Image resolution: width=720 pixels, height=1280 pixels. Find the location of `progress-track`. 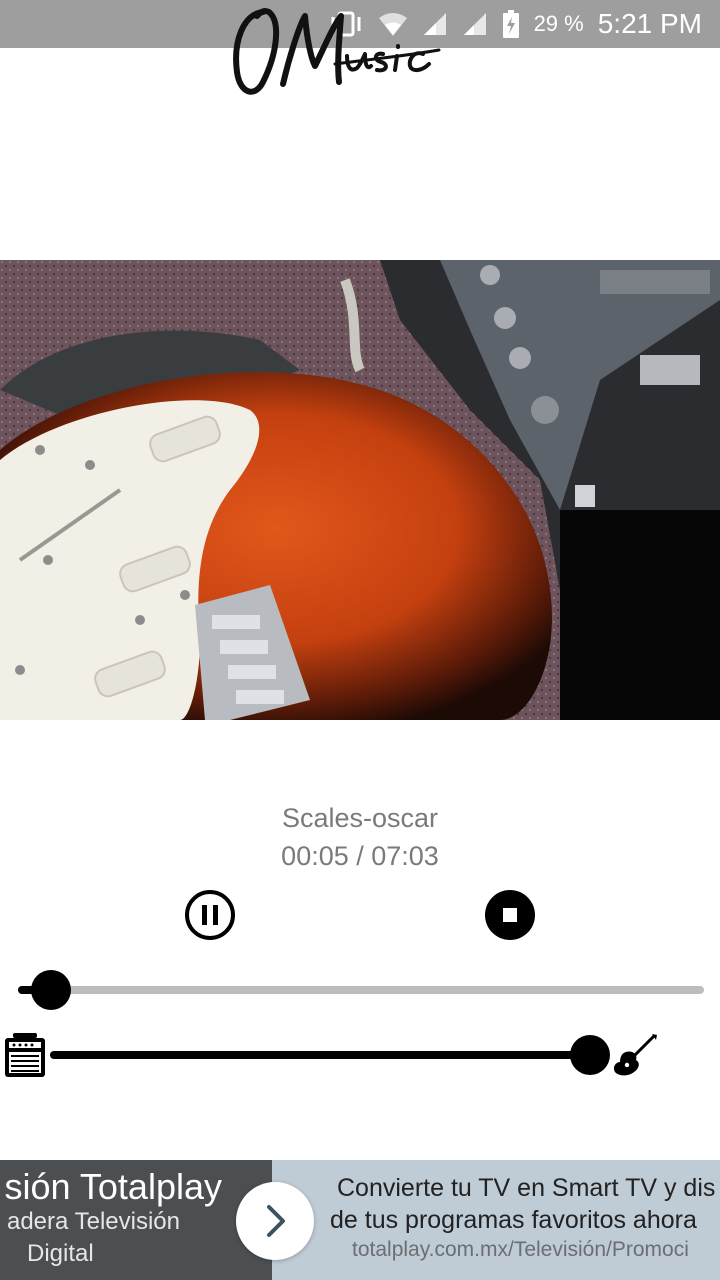

progress-track is located at coordinates (361, 990).